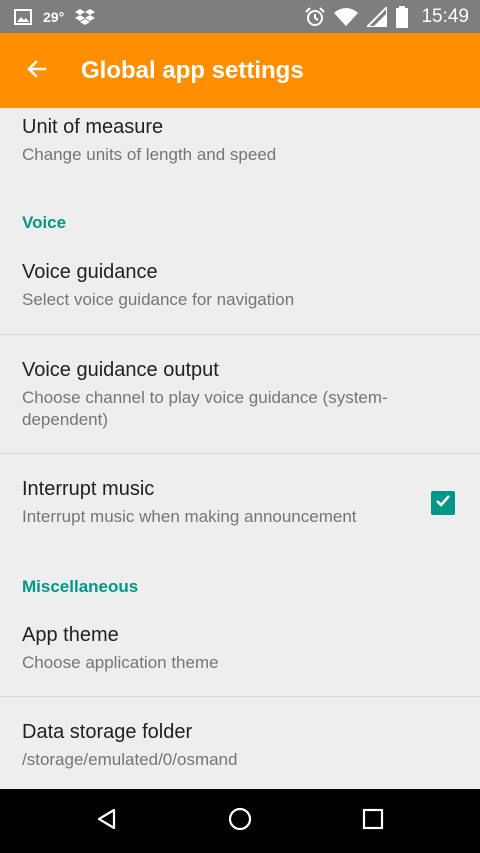 The width and height of the screenshot is (480, 853). I want to click on image-icon, so click(23, 16).